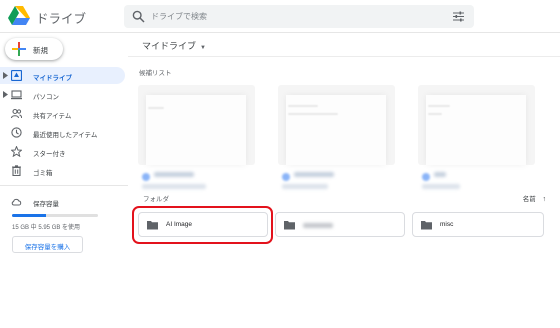 The height and width of the screenshot is (328, 560). I want to click on buy-storage-label: 保存容量を購入, so click(47, 247).